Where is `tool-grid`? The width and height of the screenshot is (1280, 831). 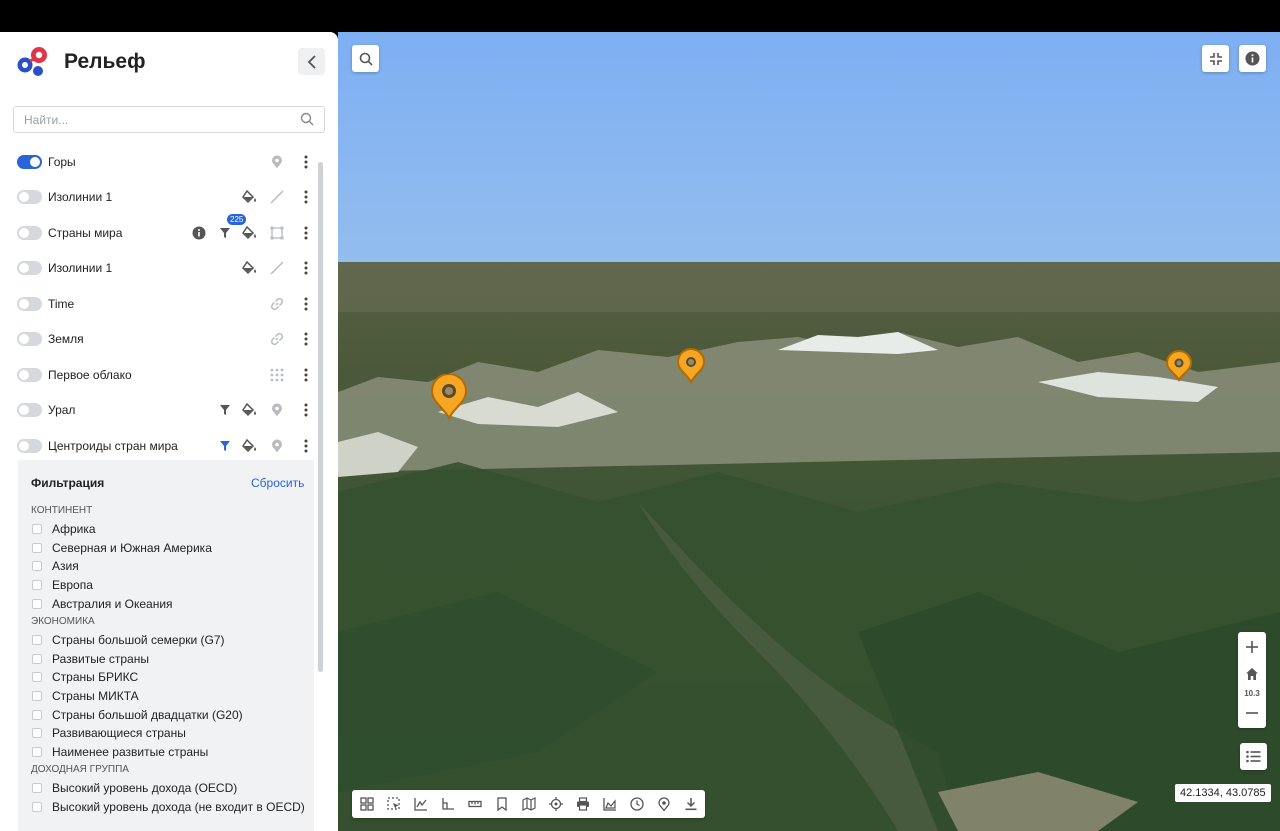
tool-grid is located at coordinates (366, 804).